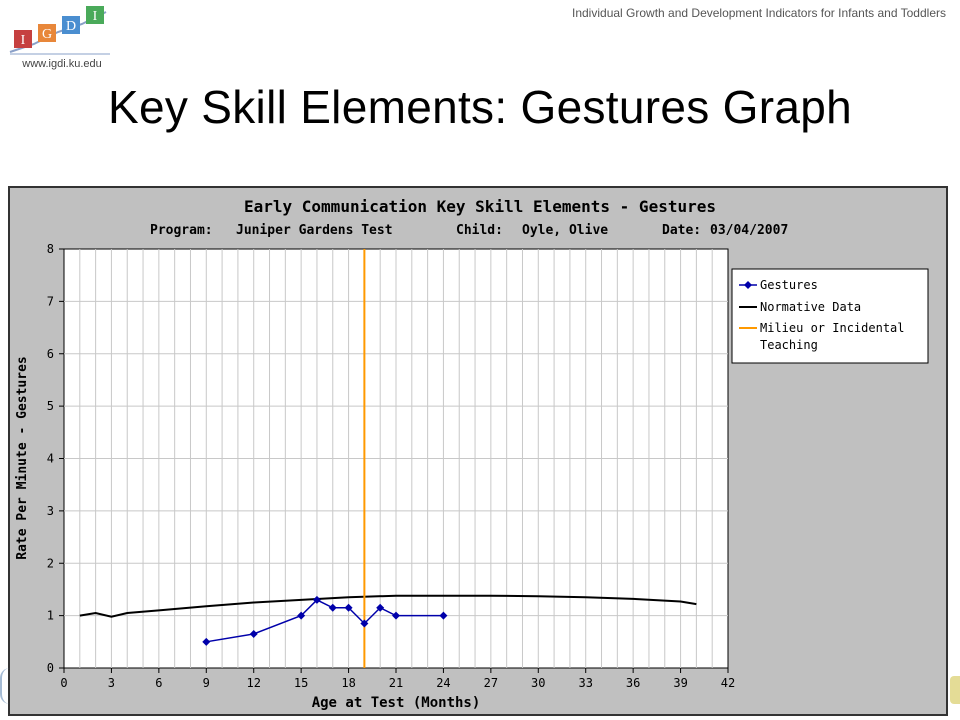  What do you see at coordinates (749, 230) in the screenshot?
I see `chart-date-value: 03/04/2007` at bounding box center [749, 230].